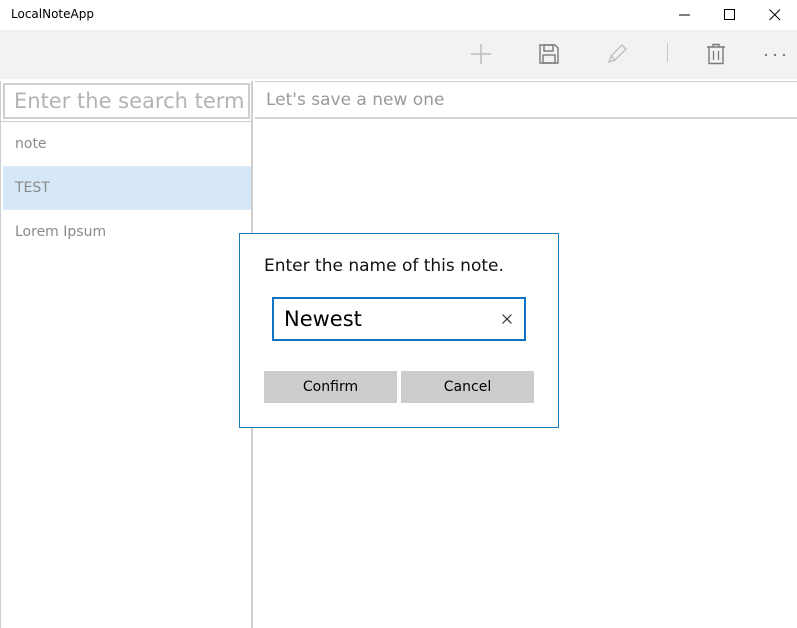  I want to click on note-name-input, so click(381, 319).